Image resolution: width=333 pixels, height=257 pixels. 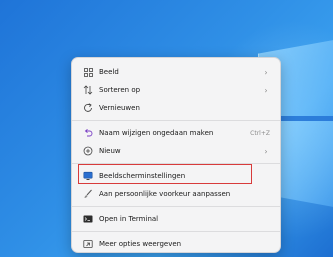 I want to click on menu-item-label: Nieuw, so click(x=110, y=151).